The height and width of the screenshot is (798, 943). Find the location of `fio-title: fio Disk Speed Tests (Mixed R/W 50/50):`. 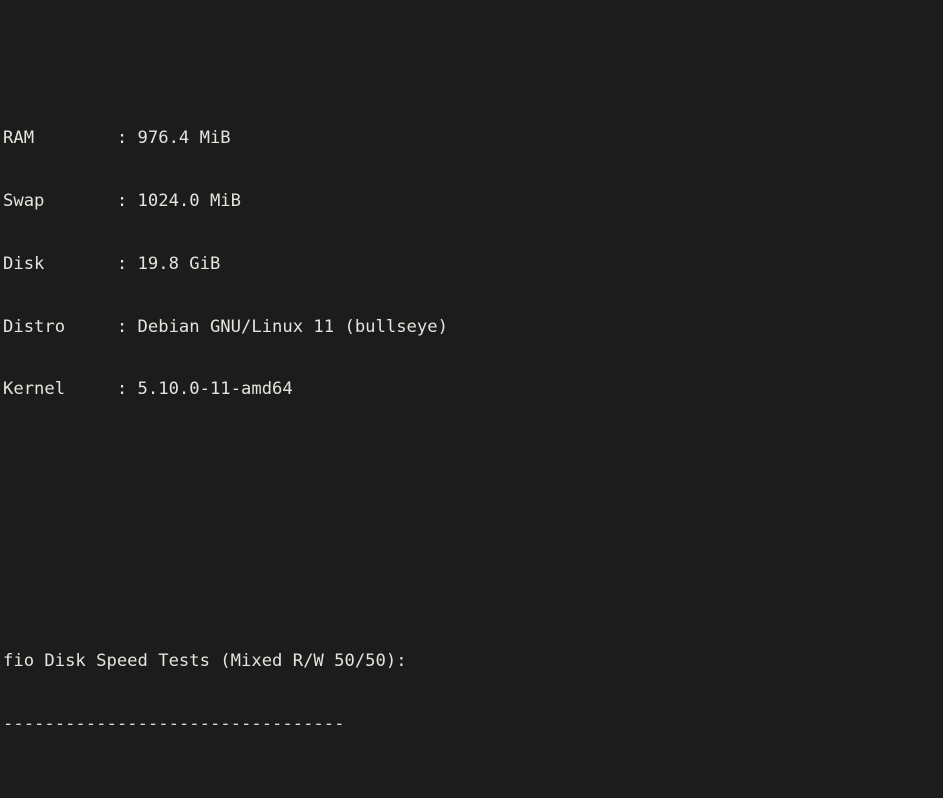

fio-title: fio Disk Speed Tests (Mixed R/W 50/50): is located at coordinates (205, 661).